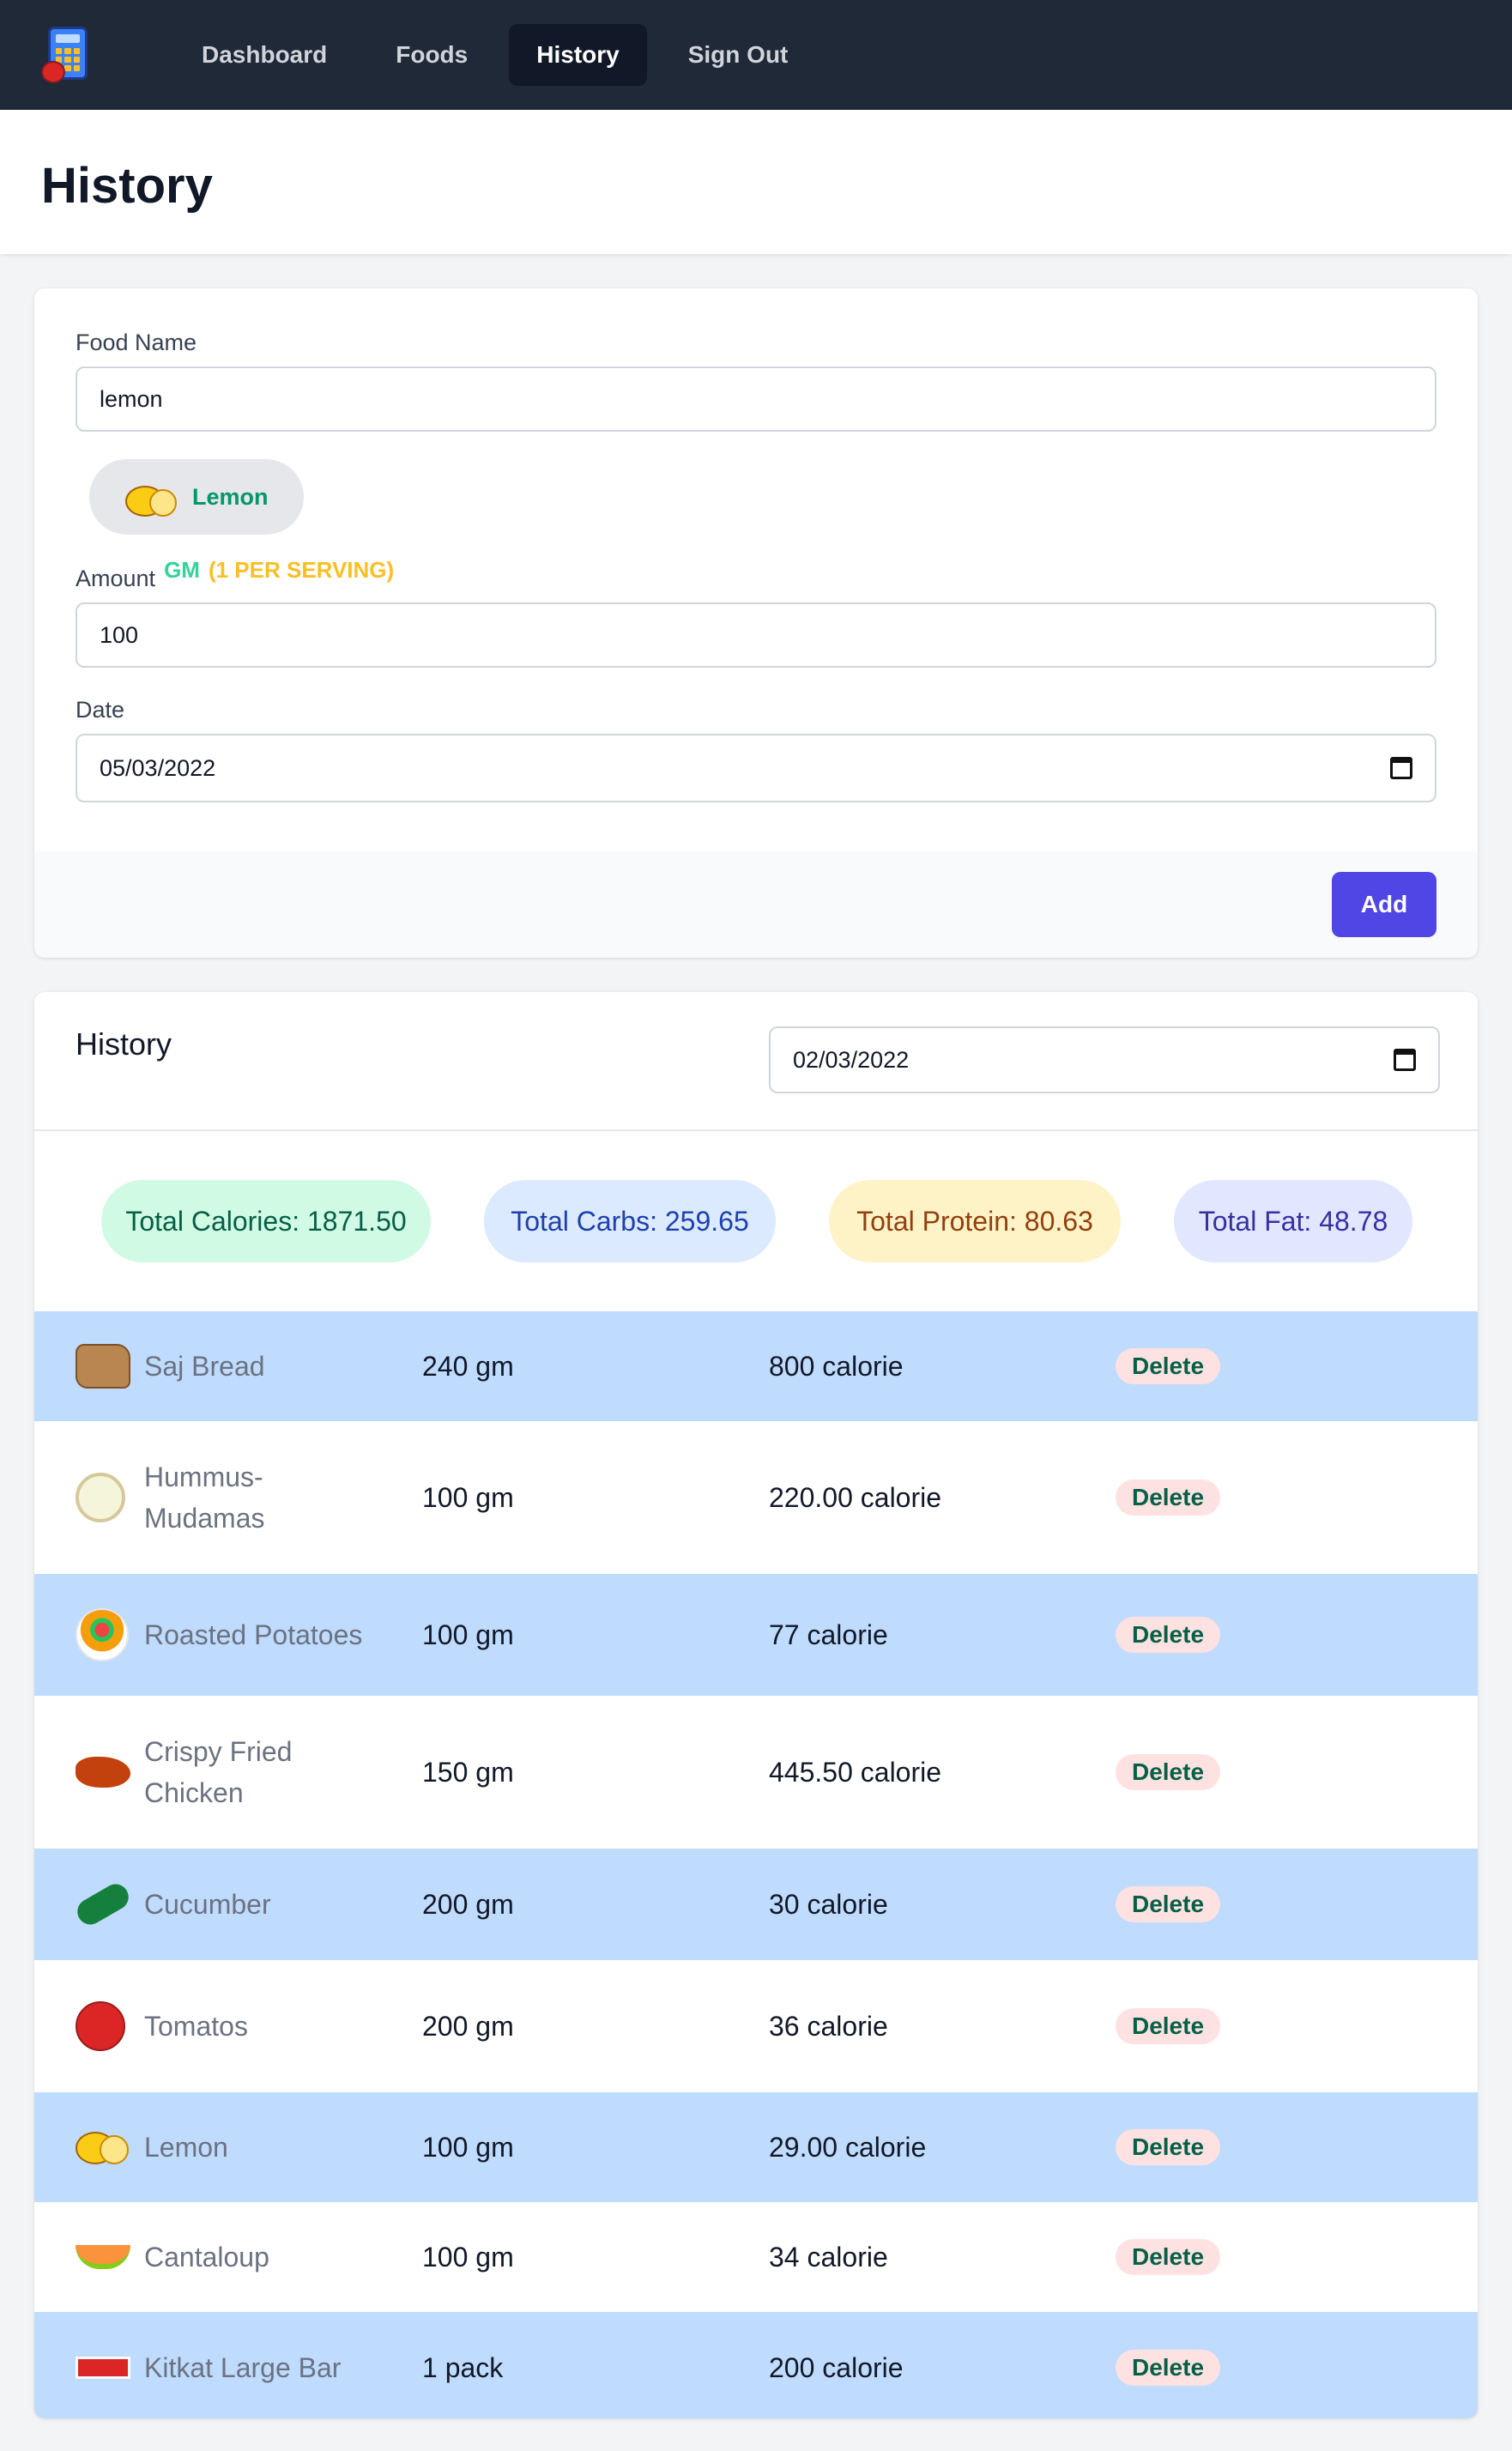 The height and width of the screenshot is (2451, 1512). What do you see at coordinates (855, 1497) in the screenshot?
I see `food-calories: 220.00 calorie` at bounding box center [855, 1497].